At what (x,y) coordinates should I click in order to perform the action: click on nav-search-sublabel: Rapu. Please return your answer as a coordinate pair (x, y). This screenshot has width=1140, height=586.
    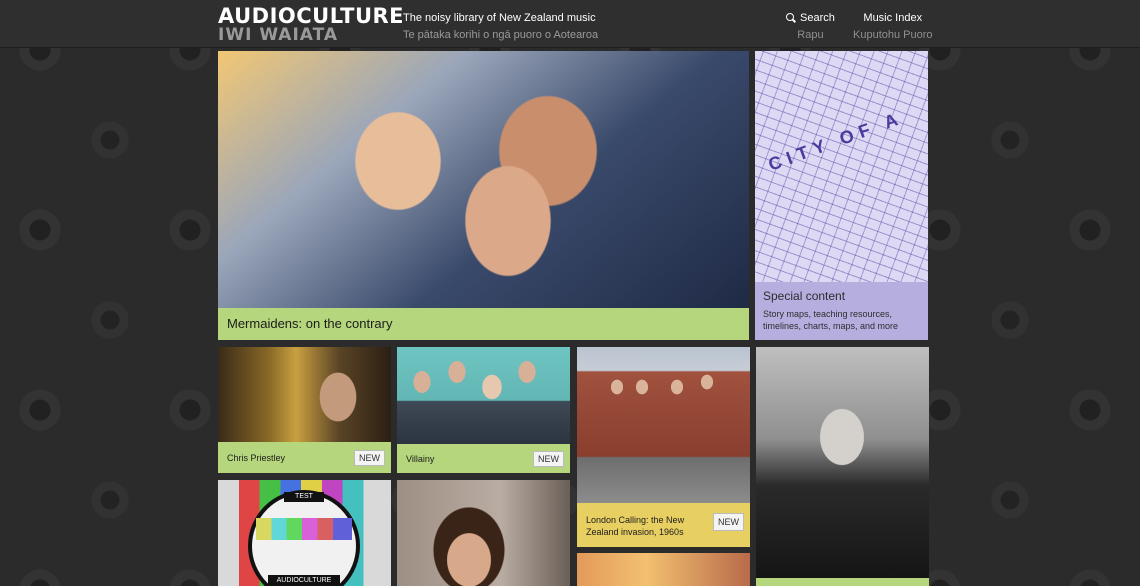
    Looking at the image, I should click on (810, 35).